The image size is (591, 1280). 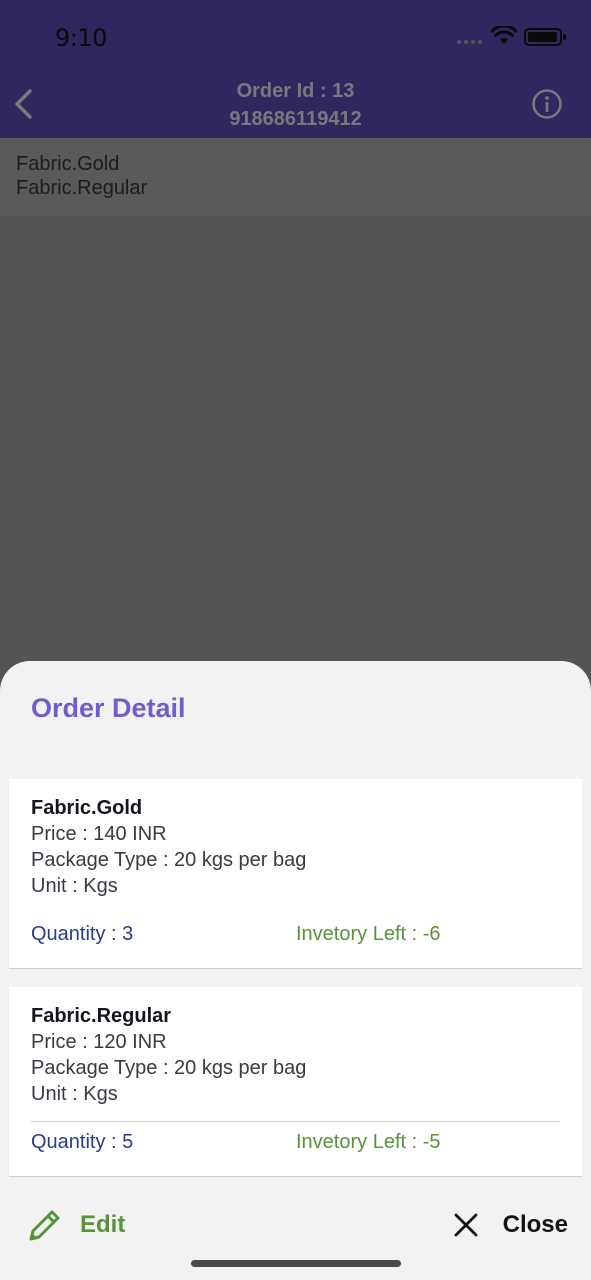 I want to click on product-name: Fabric.Gold, so click(x=87, y=808).